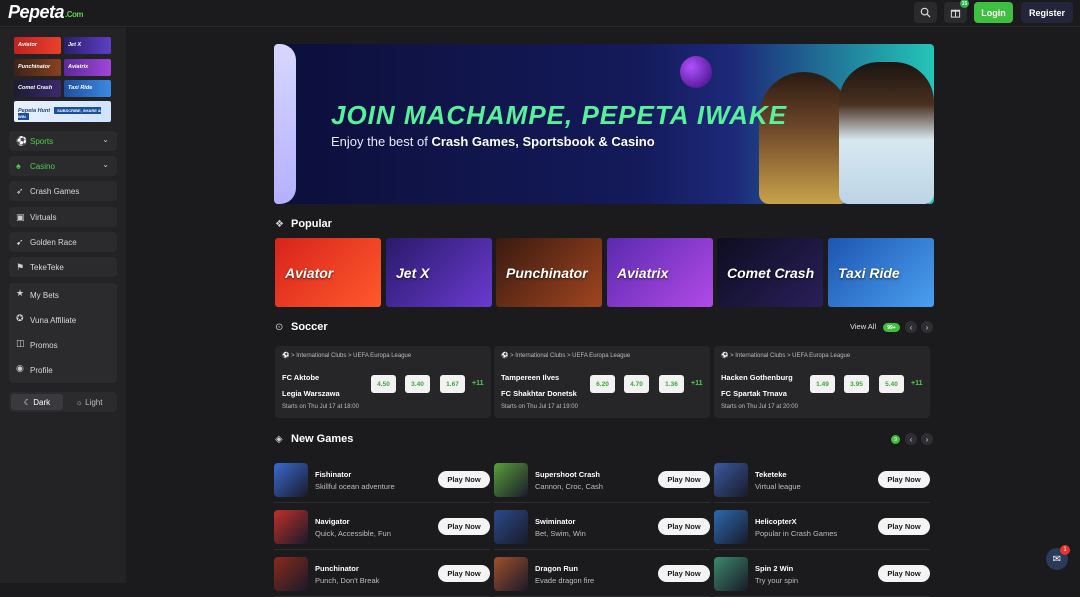 The height and width of the screenshot is (597, 1080). I want to click on game-name: HelicopterX, so click(776, 521).